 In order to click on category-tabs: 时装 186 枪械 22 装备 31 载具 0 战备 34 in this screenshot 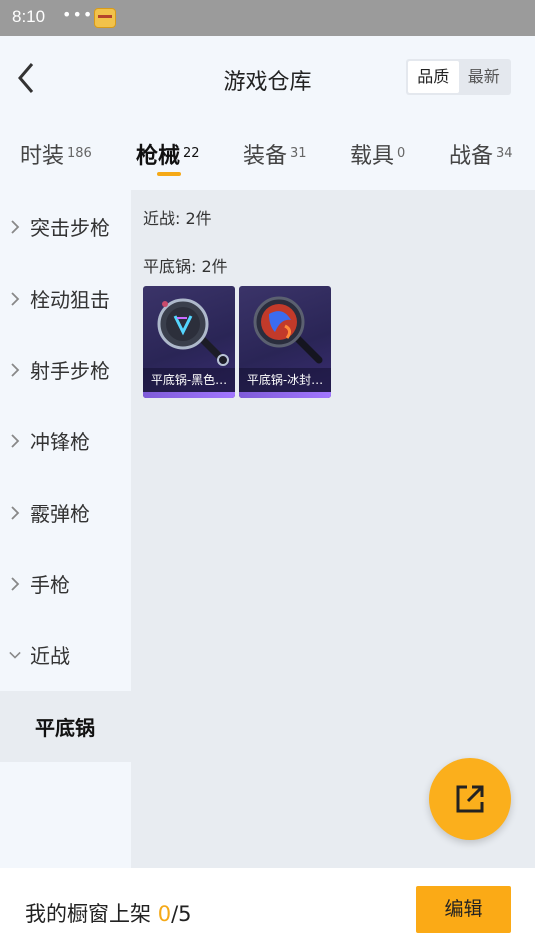, I will do `click(267, 155)`.